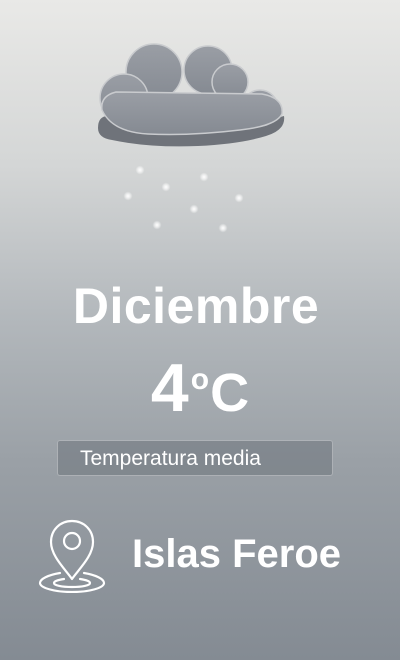  I want to click on location-name: Islas Feroe, so click(237, 554).